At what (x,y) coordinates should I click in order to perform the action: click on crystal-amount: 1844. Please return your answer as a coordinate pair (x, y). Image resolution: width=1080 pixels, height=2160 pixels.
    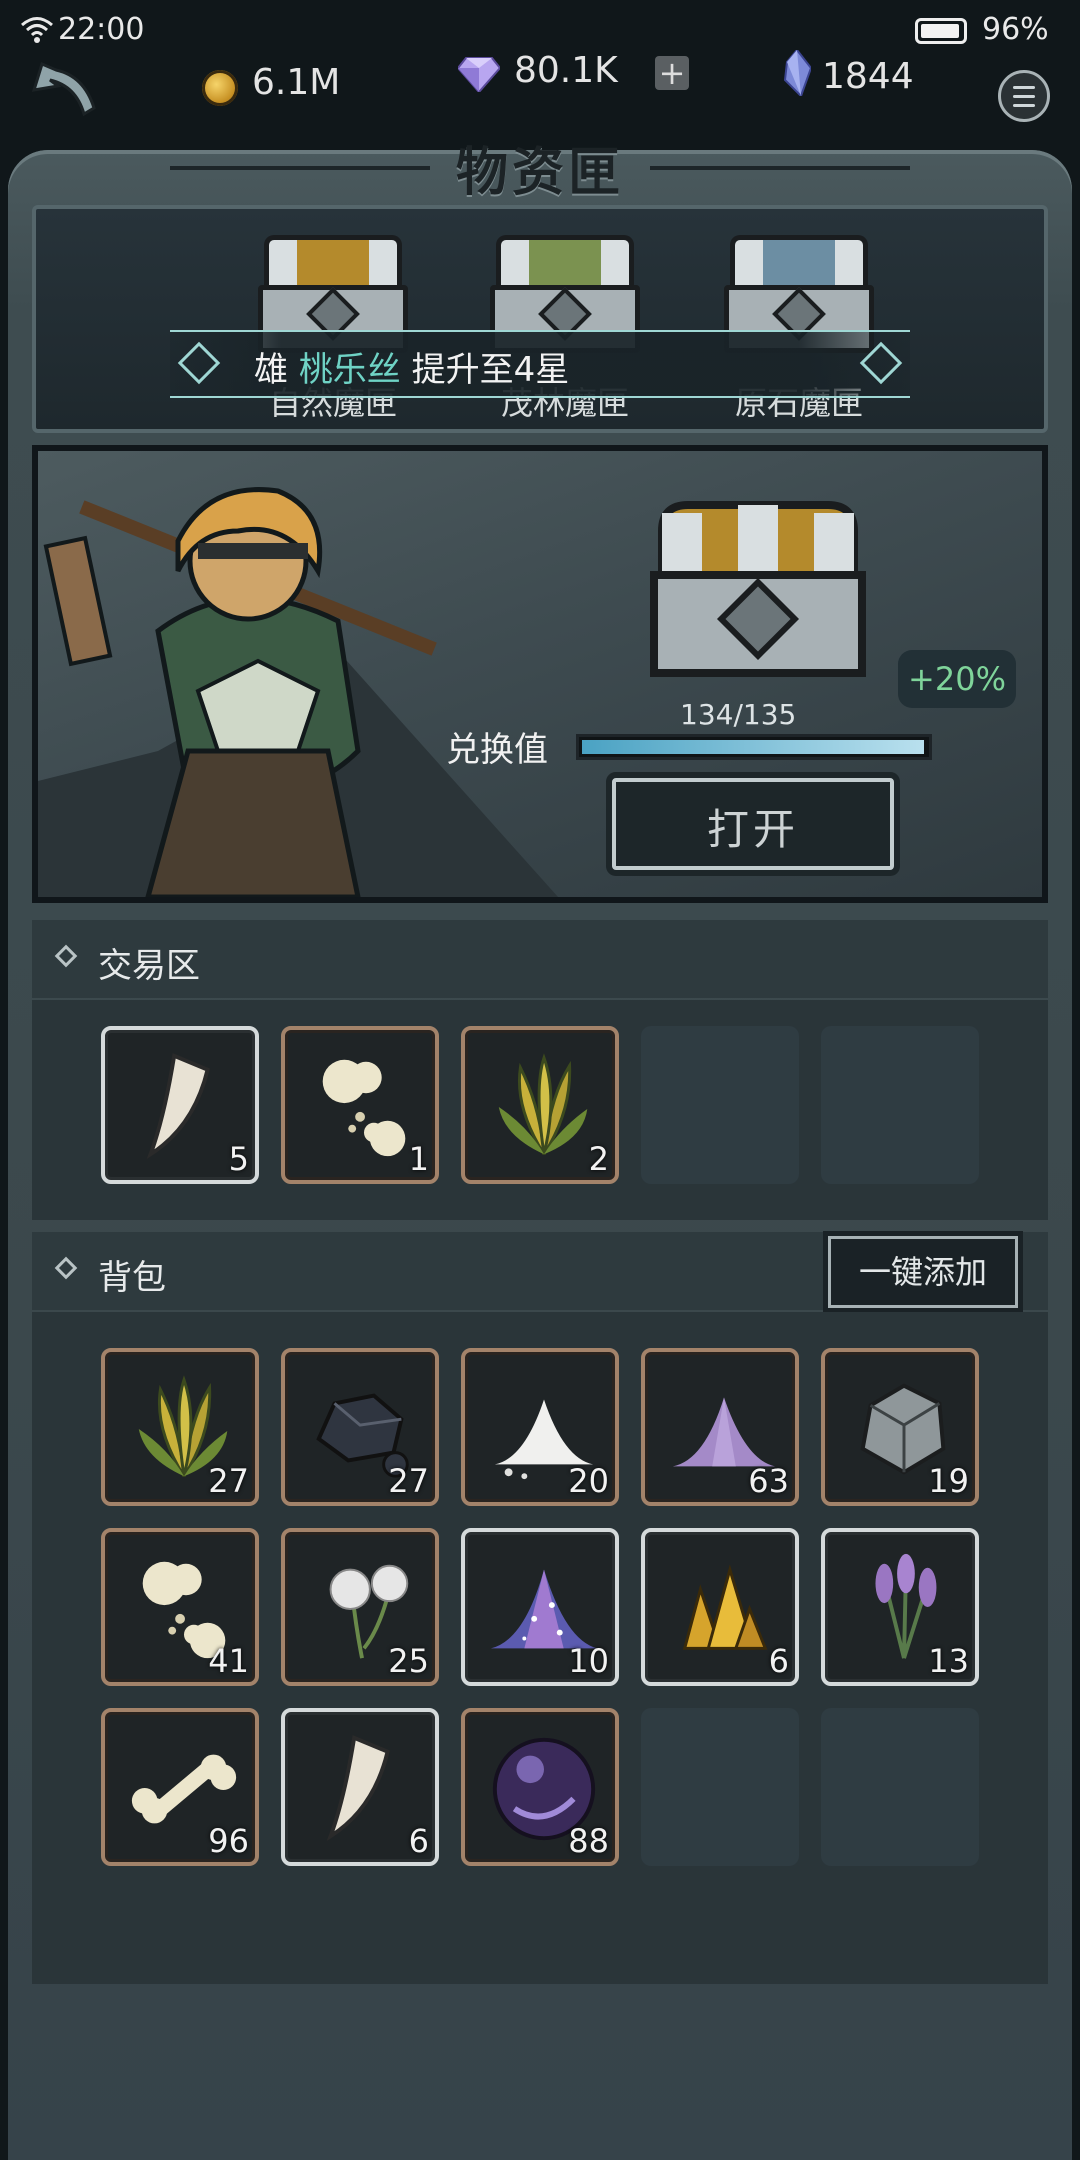
    Looking at the image, I should click on (868, 76).